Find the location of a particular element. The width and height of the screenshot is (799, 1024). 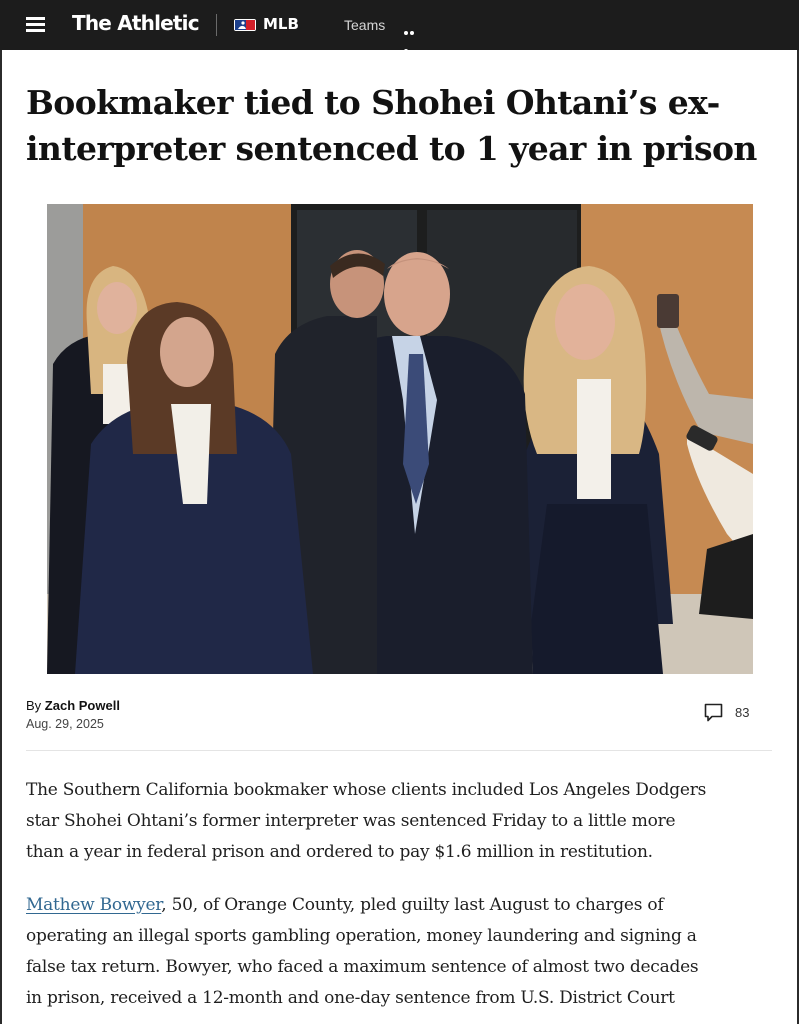

comment-bubble-icon is located at coordinates (713, 712).